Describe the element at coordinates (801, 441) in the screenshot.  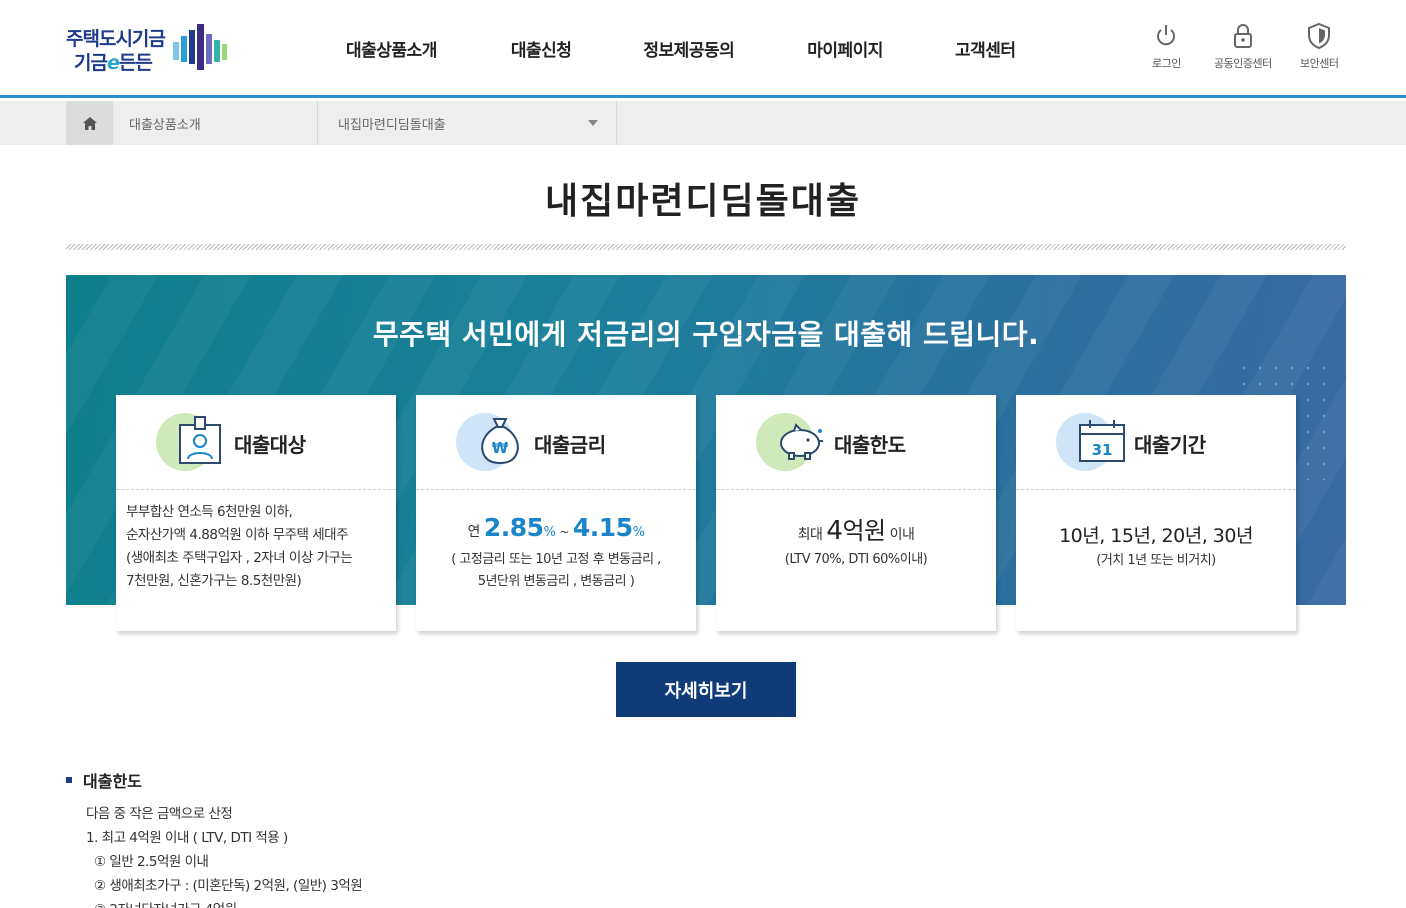
I see `piggy-bank-icon` at that location.